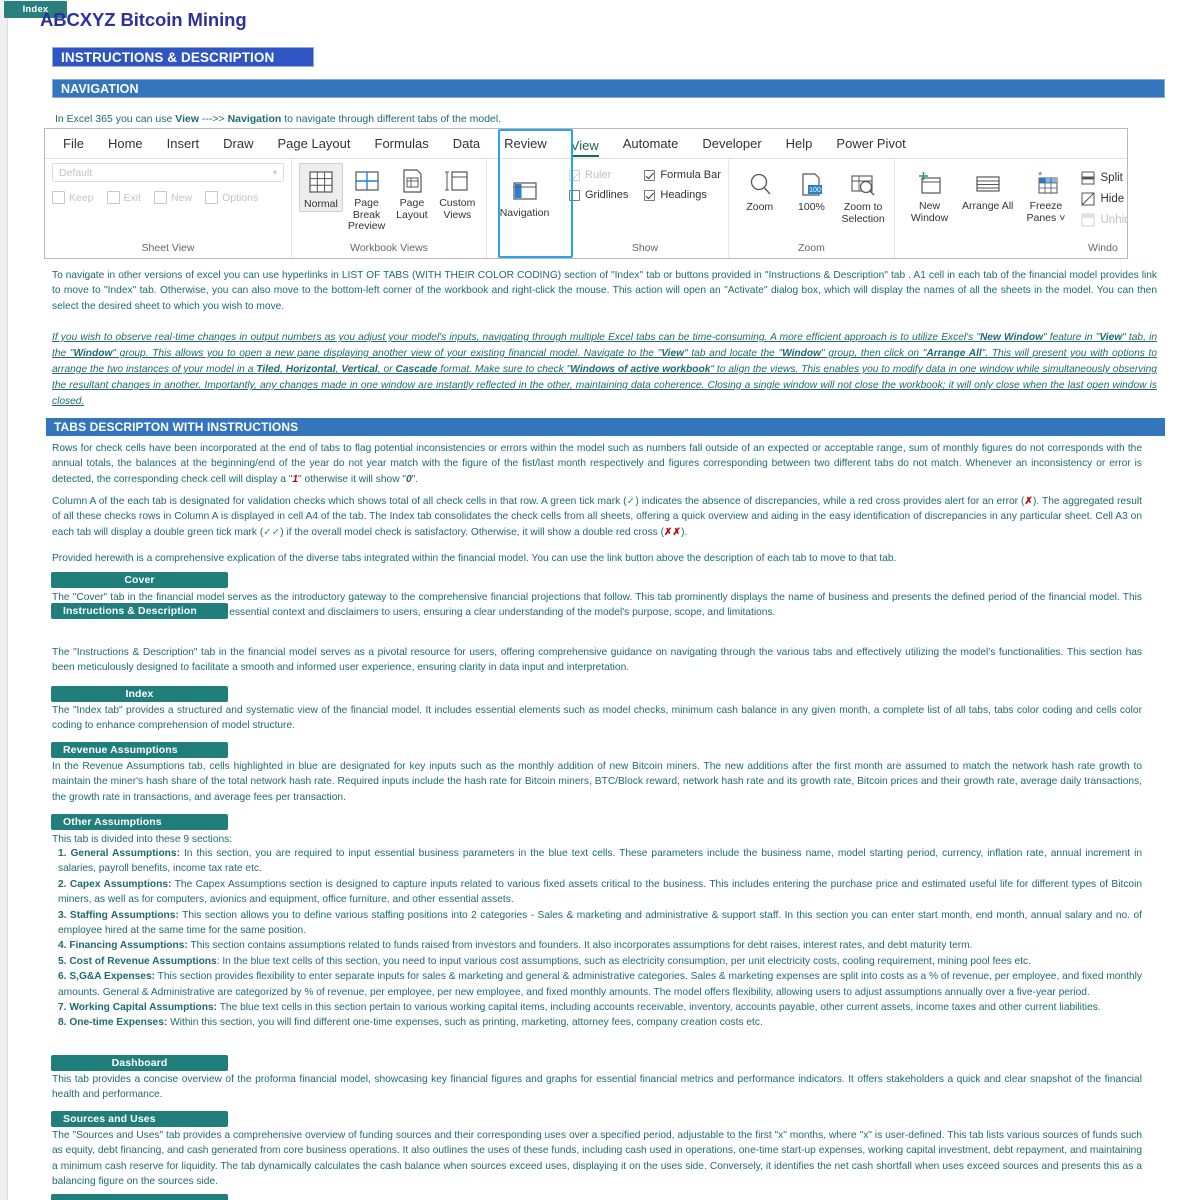 The width and height of the screenshot is (1200, 1200). Describe the element at coordinates (183, 144) in the screenshot. I see `ribbon-tab-insert: Insert` at that location.